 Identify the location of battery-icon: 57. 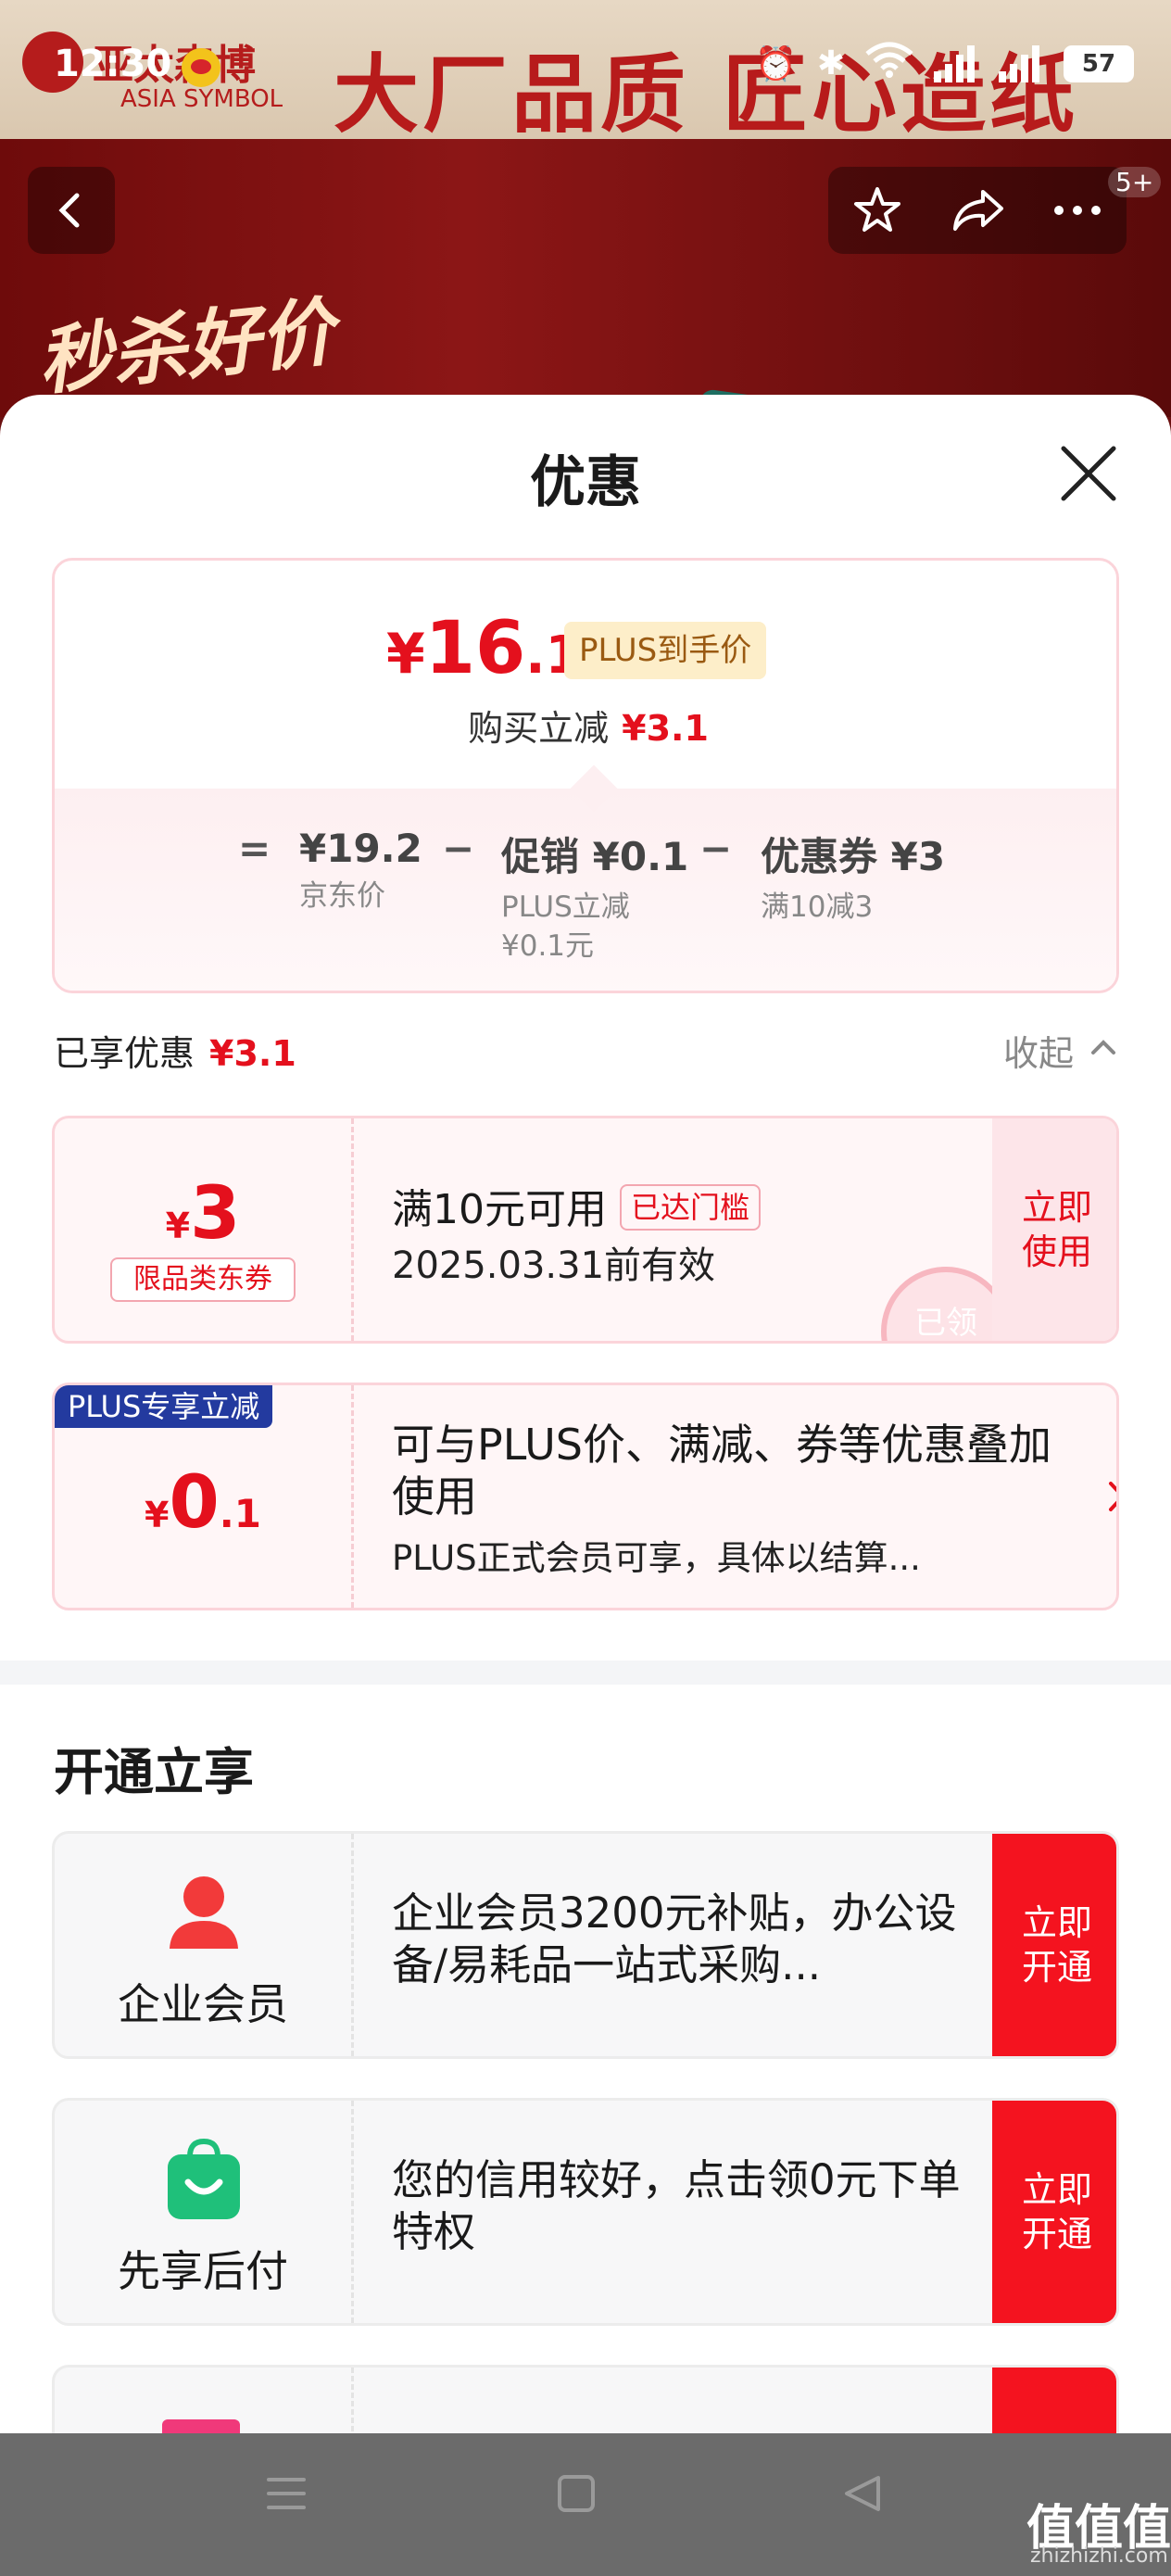
(1099, 63).